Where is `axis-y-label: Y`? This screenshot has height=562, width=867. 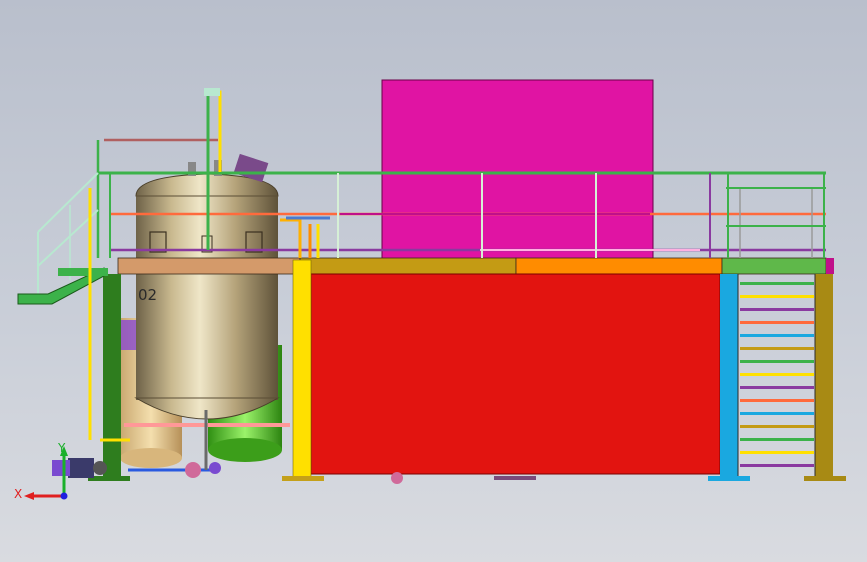
axis-y-label: Y is located at coordinates (61, 448).